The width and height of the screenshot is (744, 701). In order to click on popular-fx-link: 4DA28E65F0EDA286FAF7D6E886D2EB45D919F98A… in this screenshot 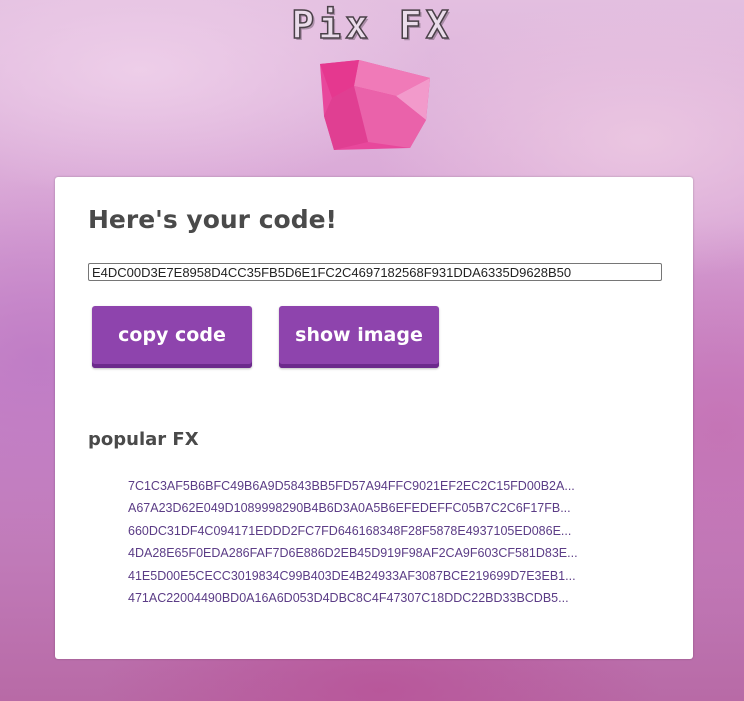, I will do `click(353, 553)`.